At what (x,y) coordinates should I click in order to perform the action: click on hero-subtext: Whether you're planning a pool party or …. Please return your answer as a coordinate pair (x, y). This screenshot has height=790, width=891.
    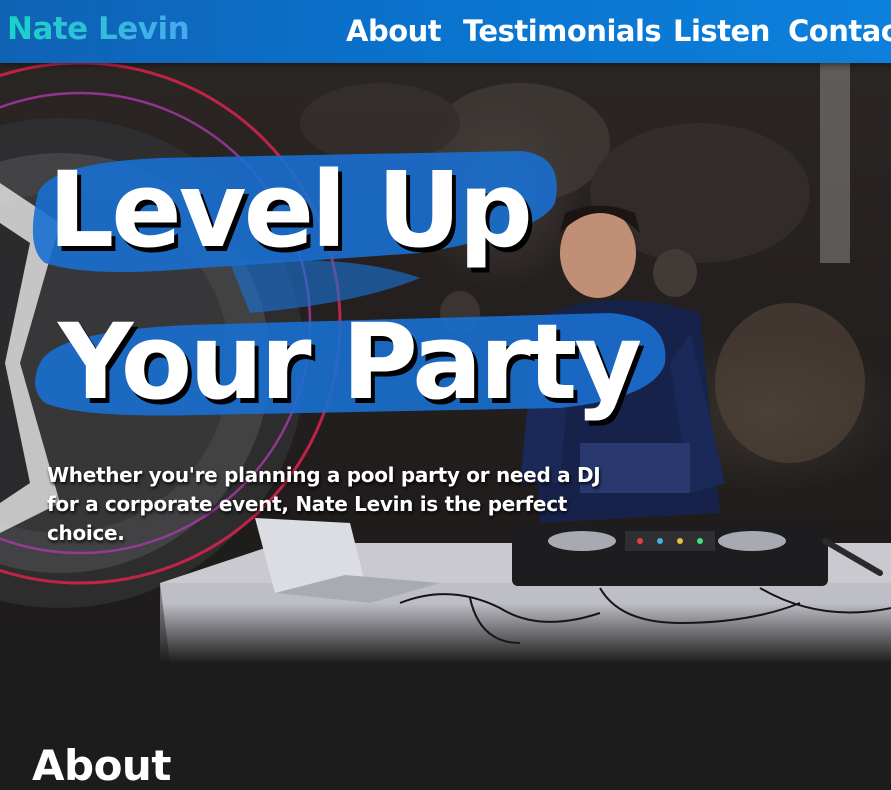
    Looking at the image, I should click on (324, 504).